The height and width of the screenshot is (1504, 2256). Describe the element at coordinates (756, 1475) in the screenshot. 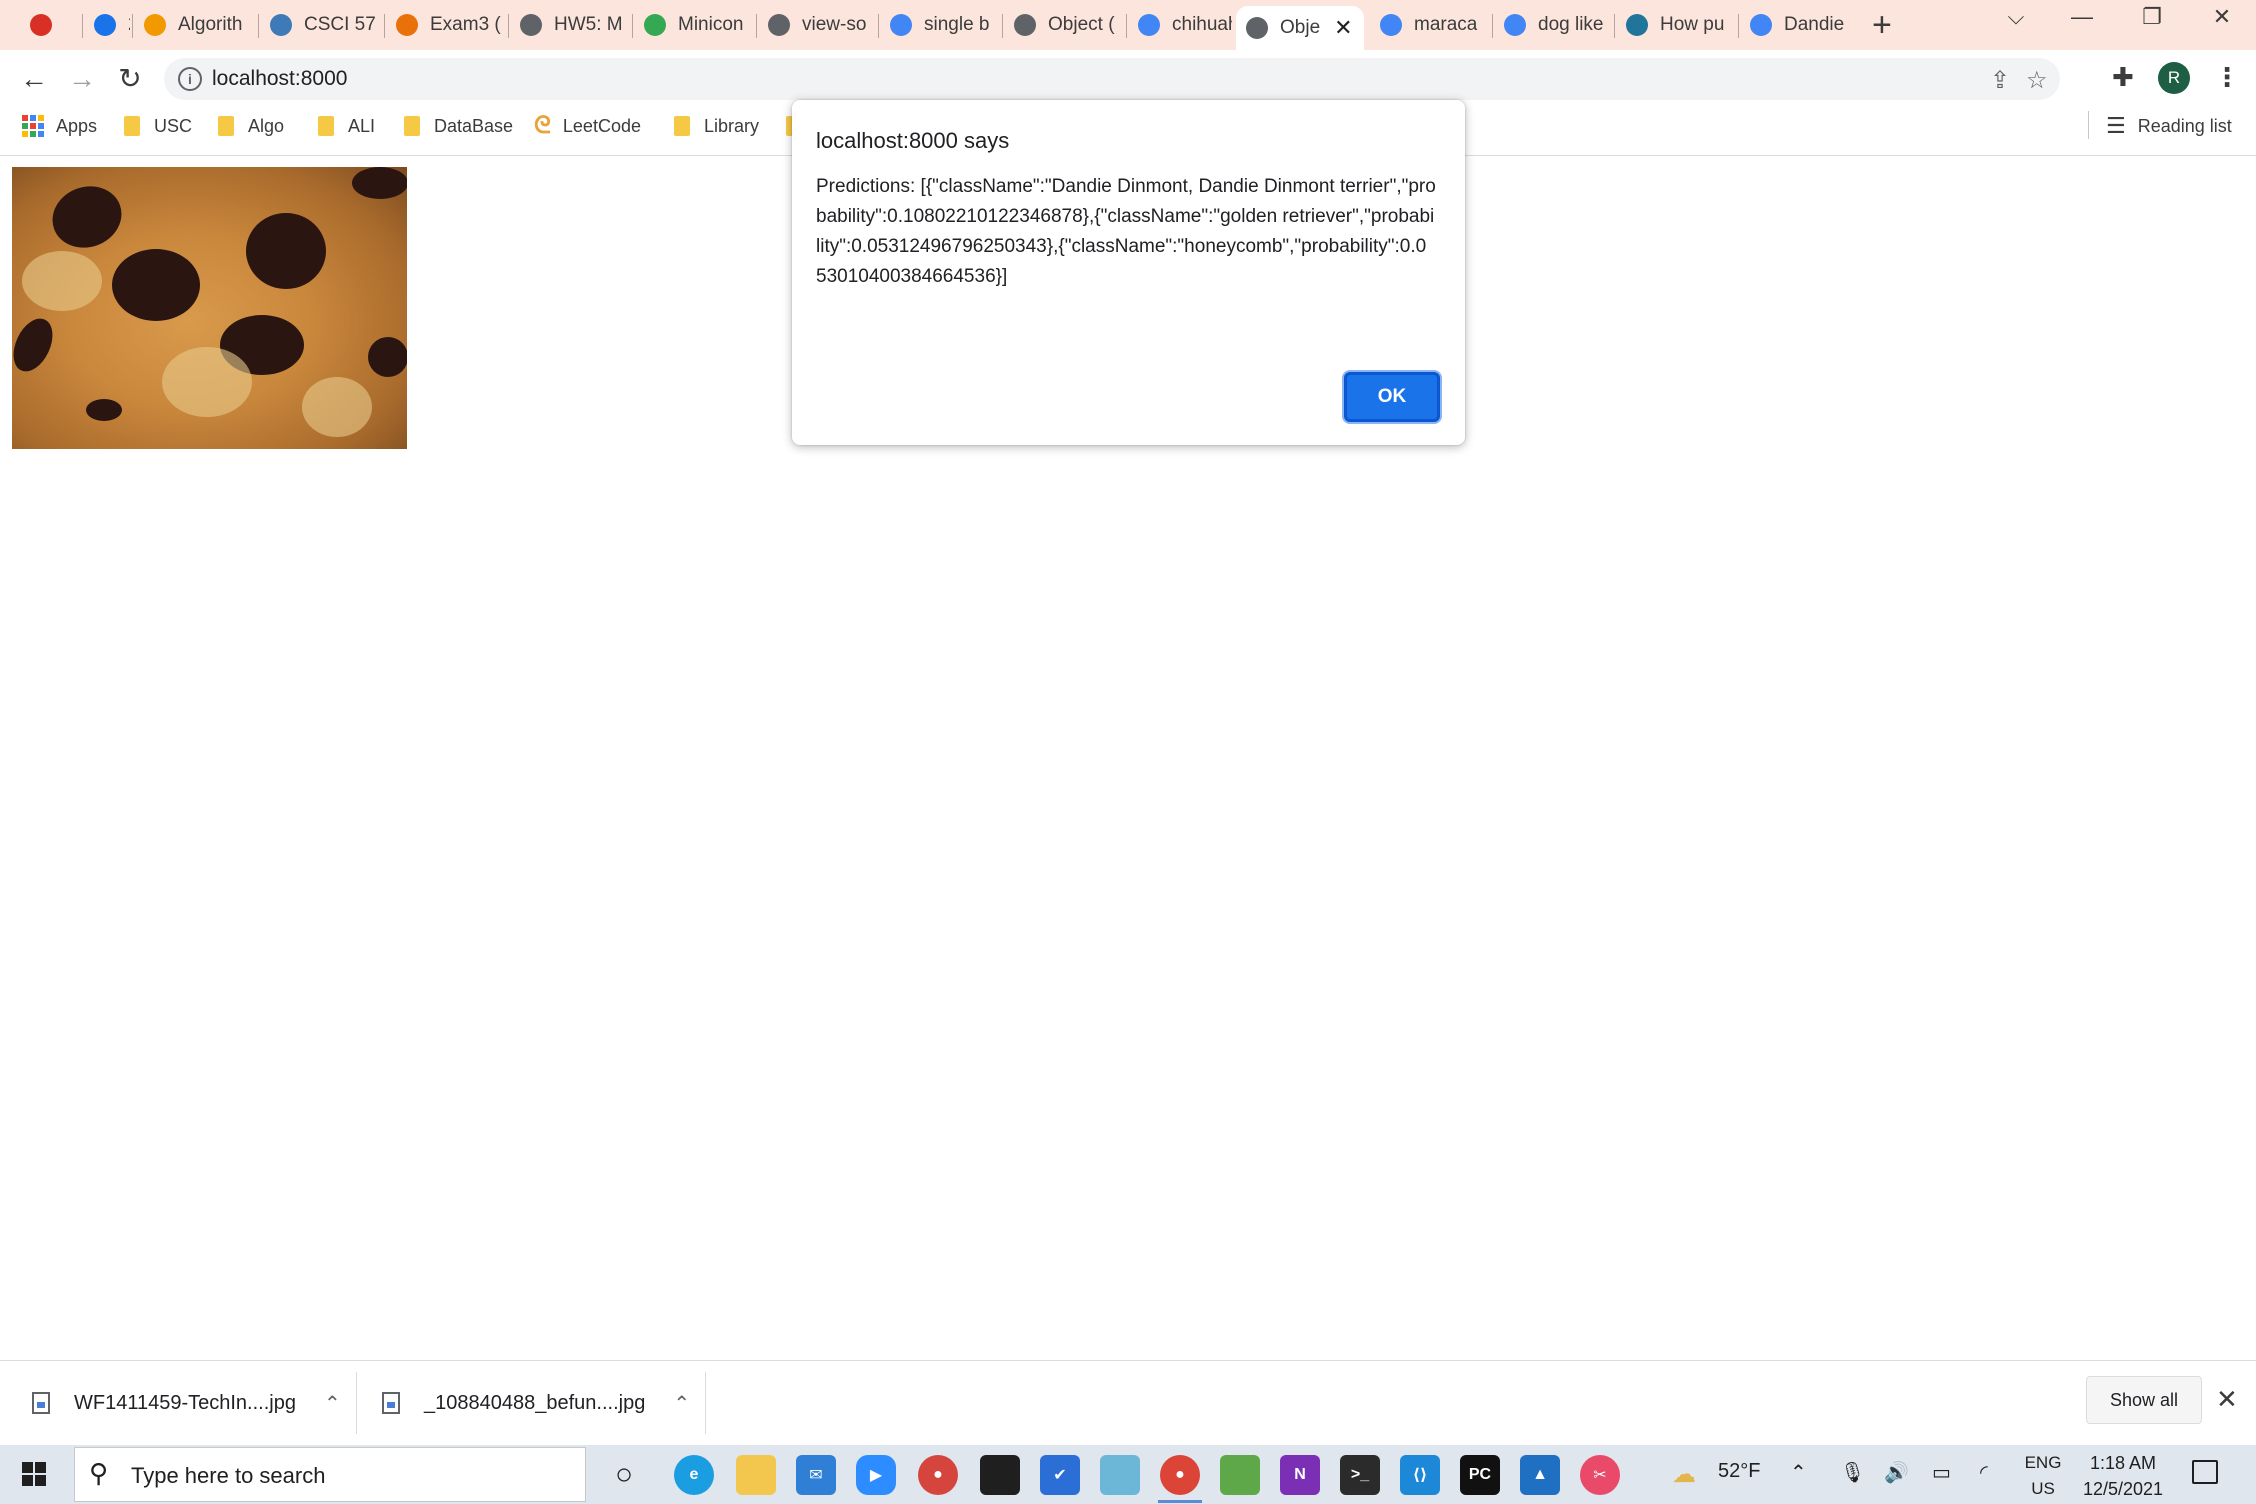

I see `file-explorer-icon` at that location.